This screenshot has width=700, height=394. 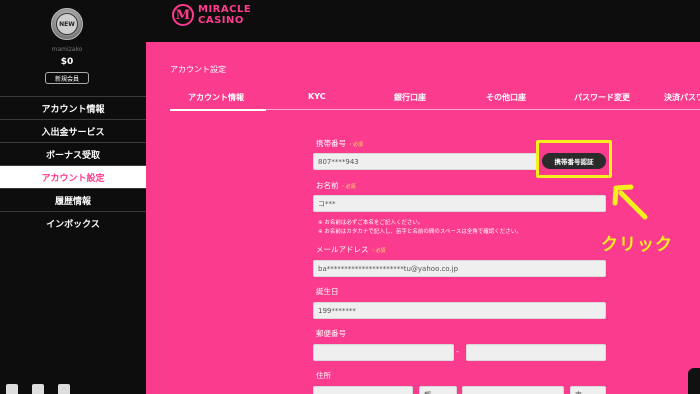 What do you see at coordinates (630, 202) in the screenshot?
I see `pointer-arrow-icon` at bounding box center [630, 202].